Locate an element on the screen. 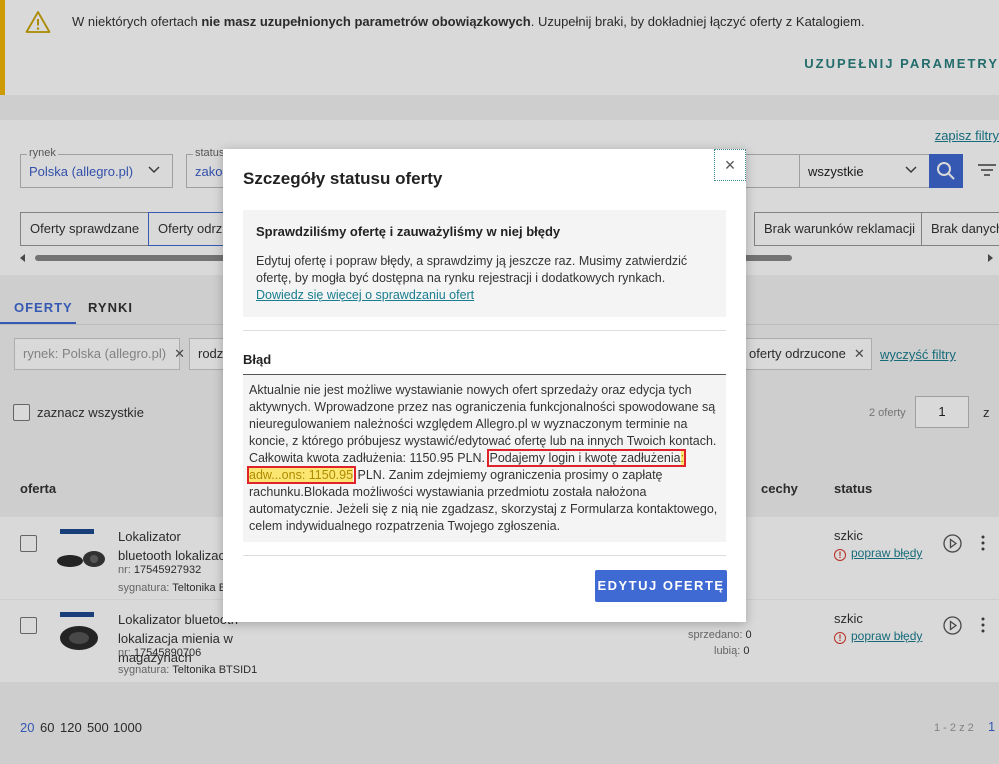  error-heading: Błąd is located at coordinates (257, 359).